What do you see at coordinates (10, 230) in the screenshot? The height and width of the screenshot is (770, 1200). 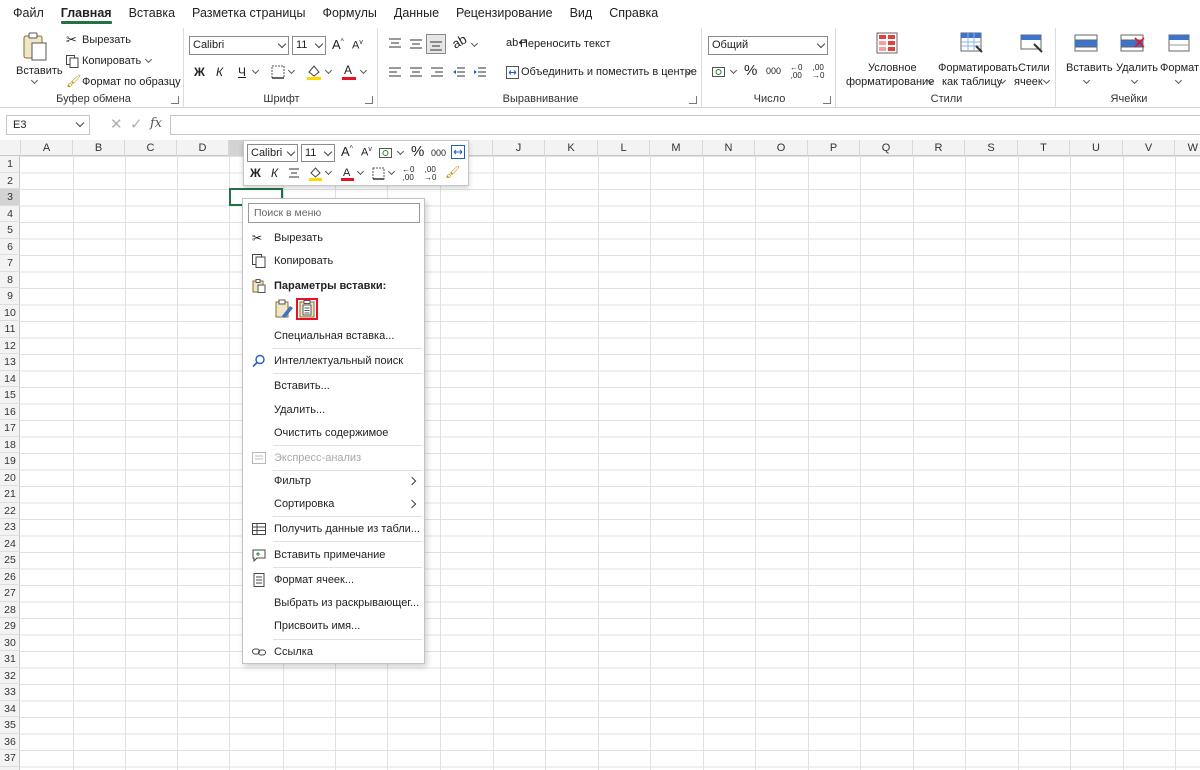 I see `row-header: 5` at bounding box center [10, 230].